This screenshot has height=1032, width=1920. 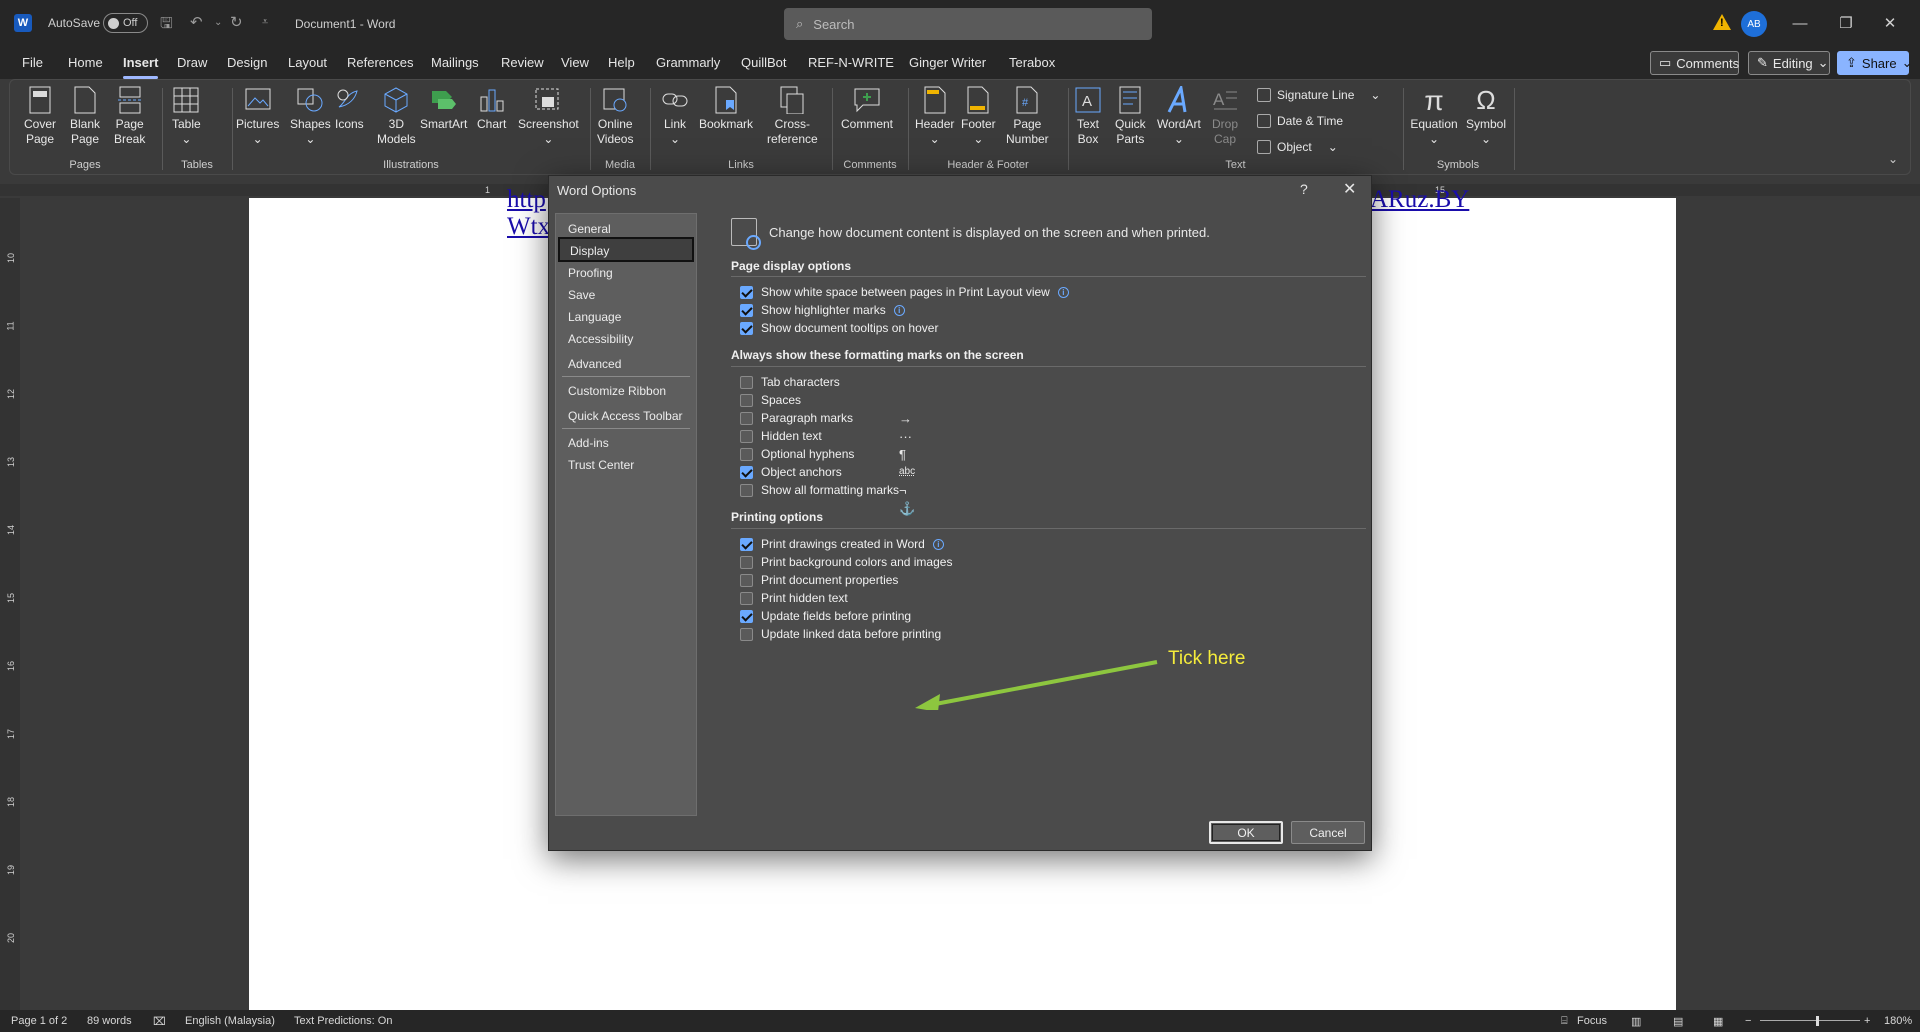 What do you see at coordinates (528, 227) in the screenshot?
I see `document-link-text: Wtx` at bounding box center [528, 227].